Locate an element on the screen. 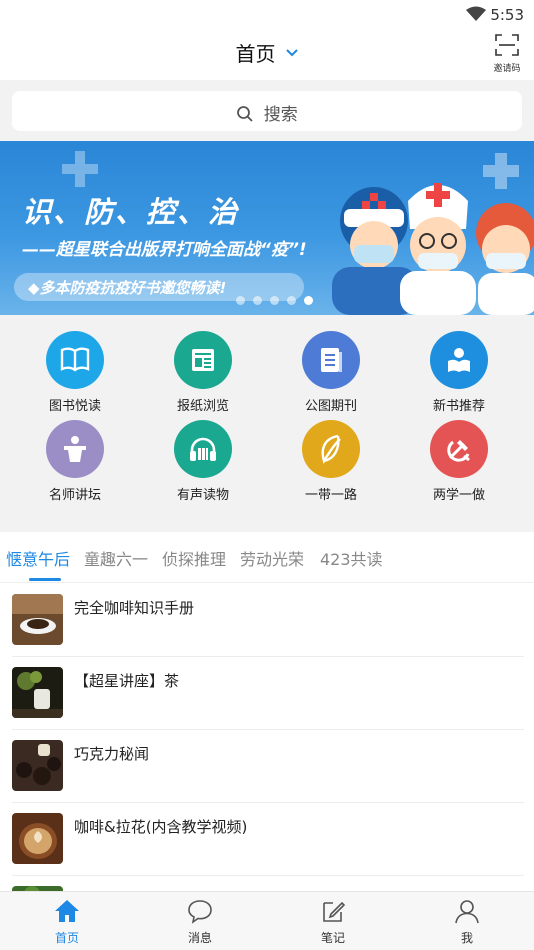  feature-item: 两学一做 is located at coordinates (459, 461).